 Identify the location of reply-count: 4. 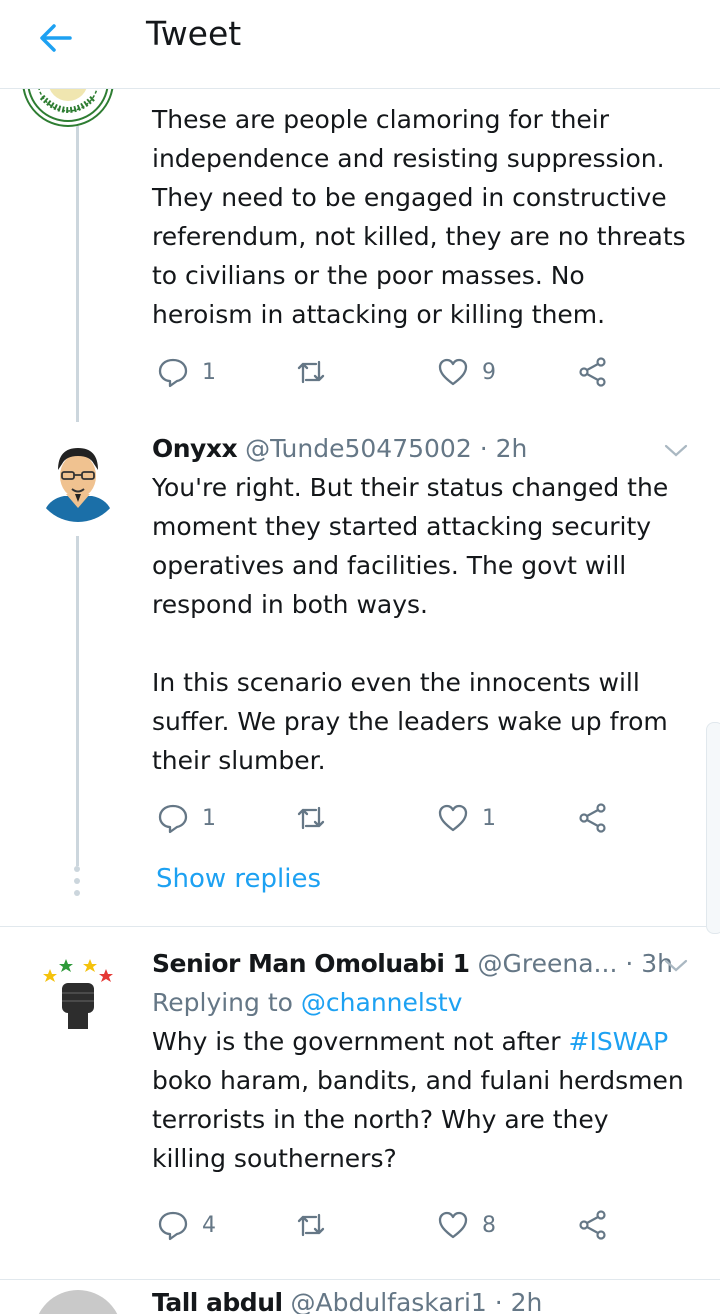
(209, 1225).